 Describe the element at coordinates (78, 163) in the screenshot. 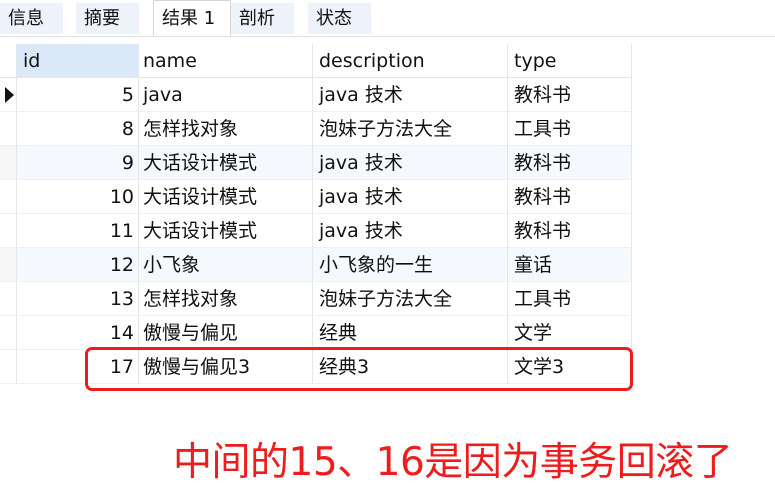

I see `cell-id: 9` at that location.